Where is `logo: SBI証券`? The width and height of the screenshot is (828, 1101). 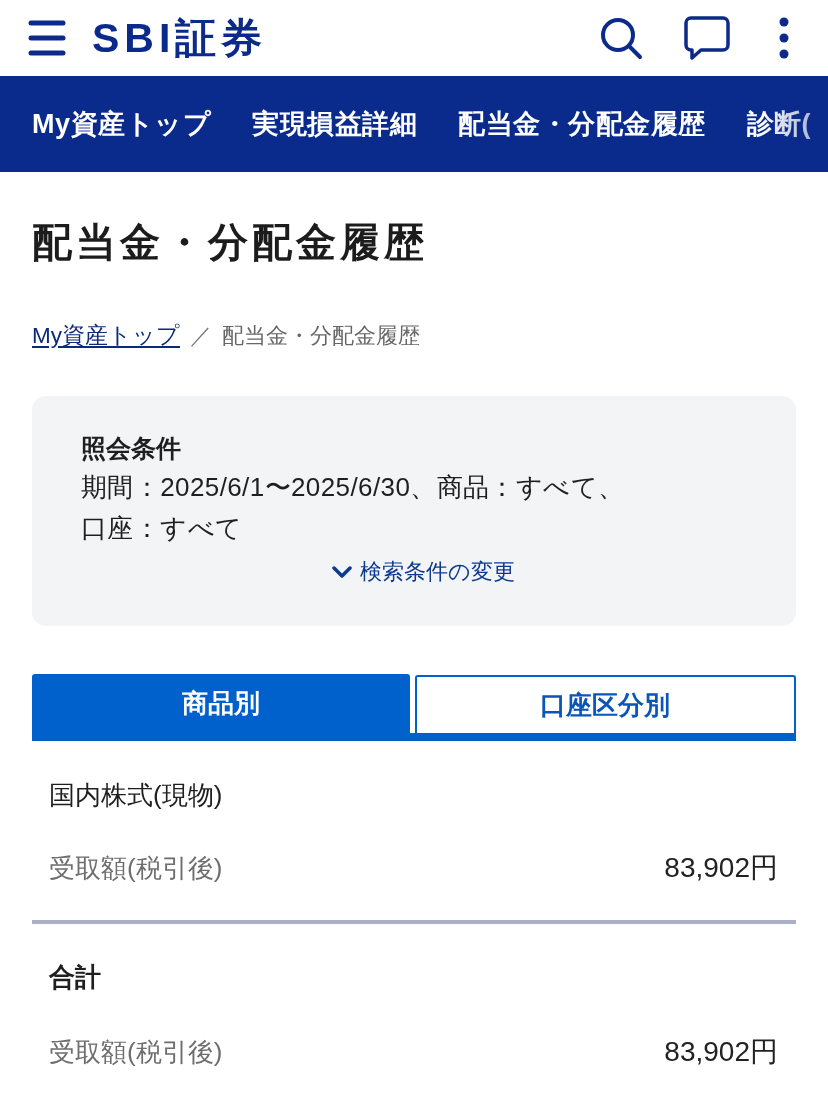 logo: SBI証券 is located at coordinates (180, 38).